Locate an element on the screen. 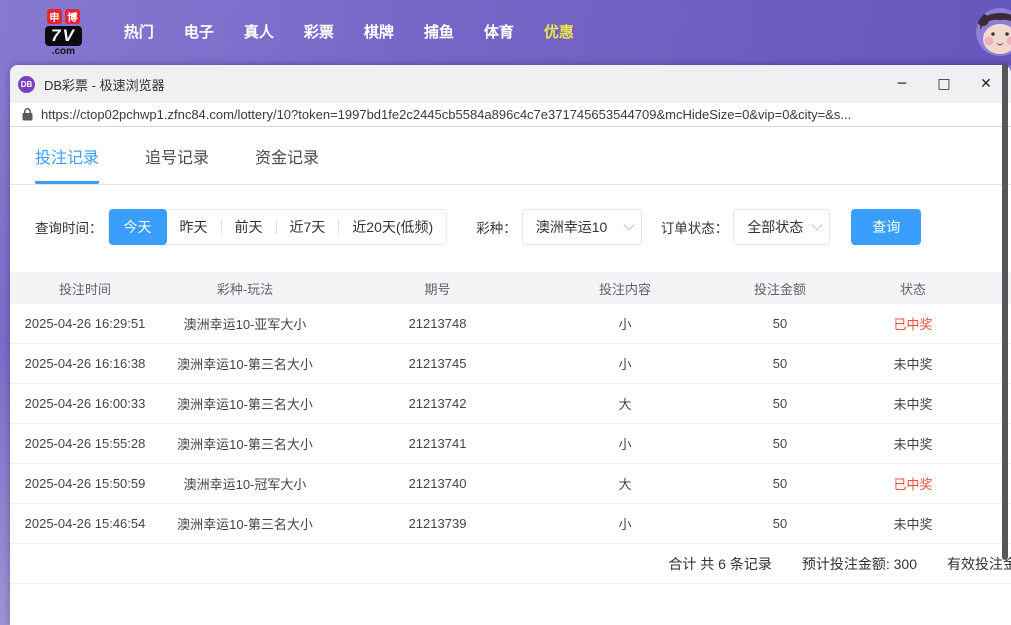 The height and width of the screenshot is (625, 1011). status-select-value: 全部状态 is located at coordinates (775, 227).